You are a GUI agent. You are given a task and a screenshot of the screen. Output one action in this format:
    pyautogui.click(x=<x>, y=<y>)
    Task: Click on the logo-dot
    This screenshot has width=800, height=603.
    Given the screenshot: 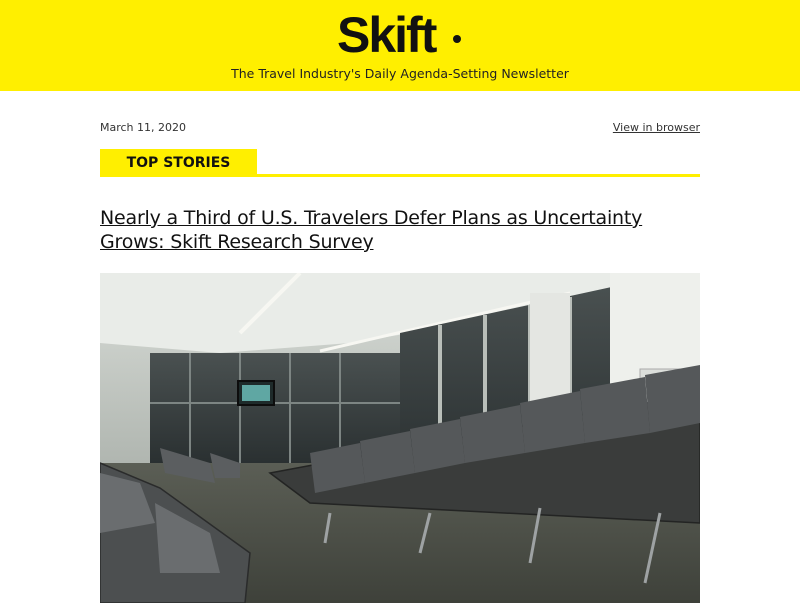 What is the action you would take?
    pyautogui.click(x=457, y=39)
    